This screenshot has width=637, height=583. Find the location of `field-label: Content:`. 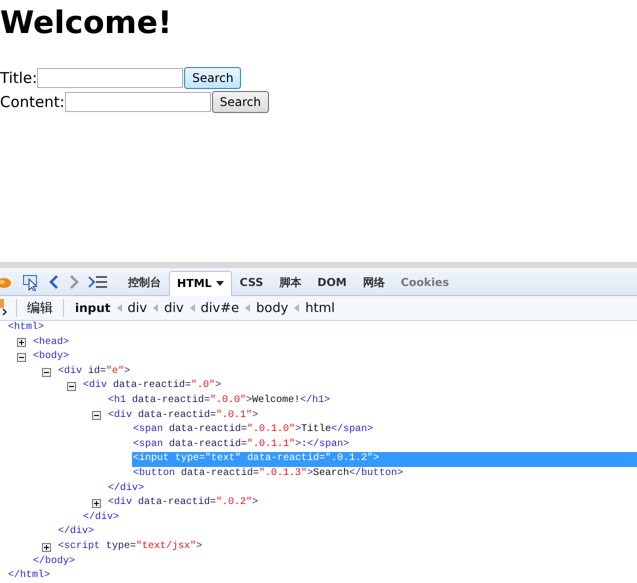

field-label: Content: is located at coordinates (32, 102).